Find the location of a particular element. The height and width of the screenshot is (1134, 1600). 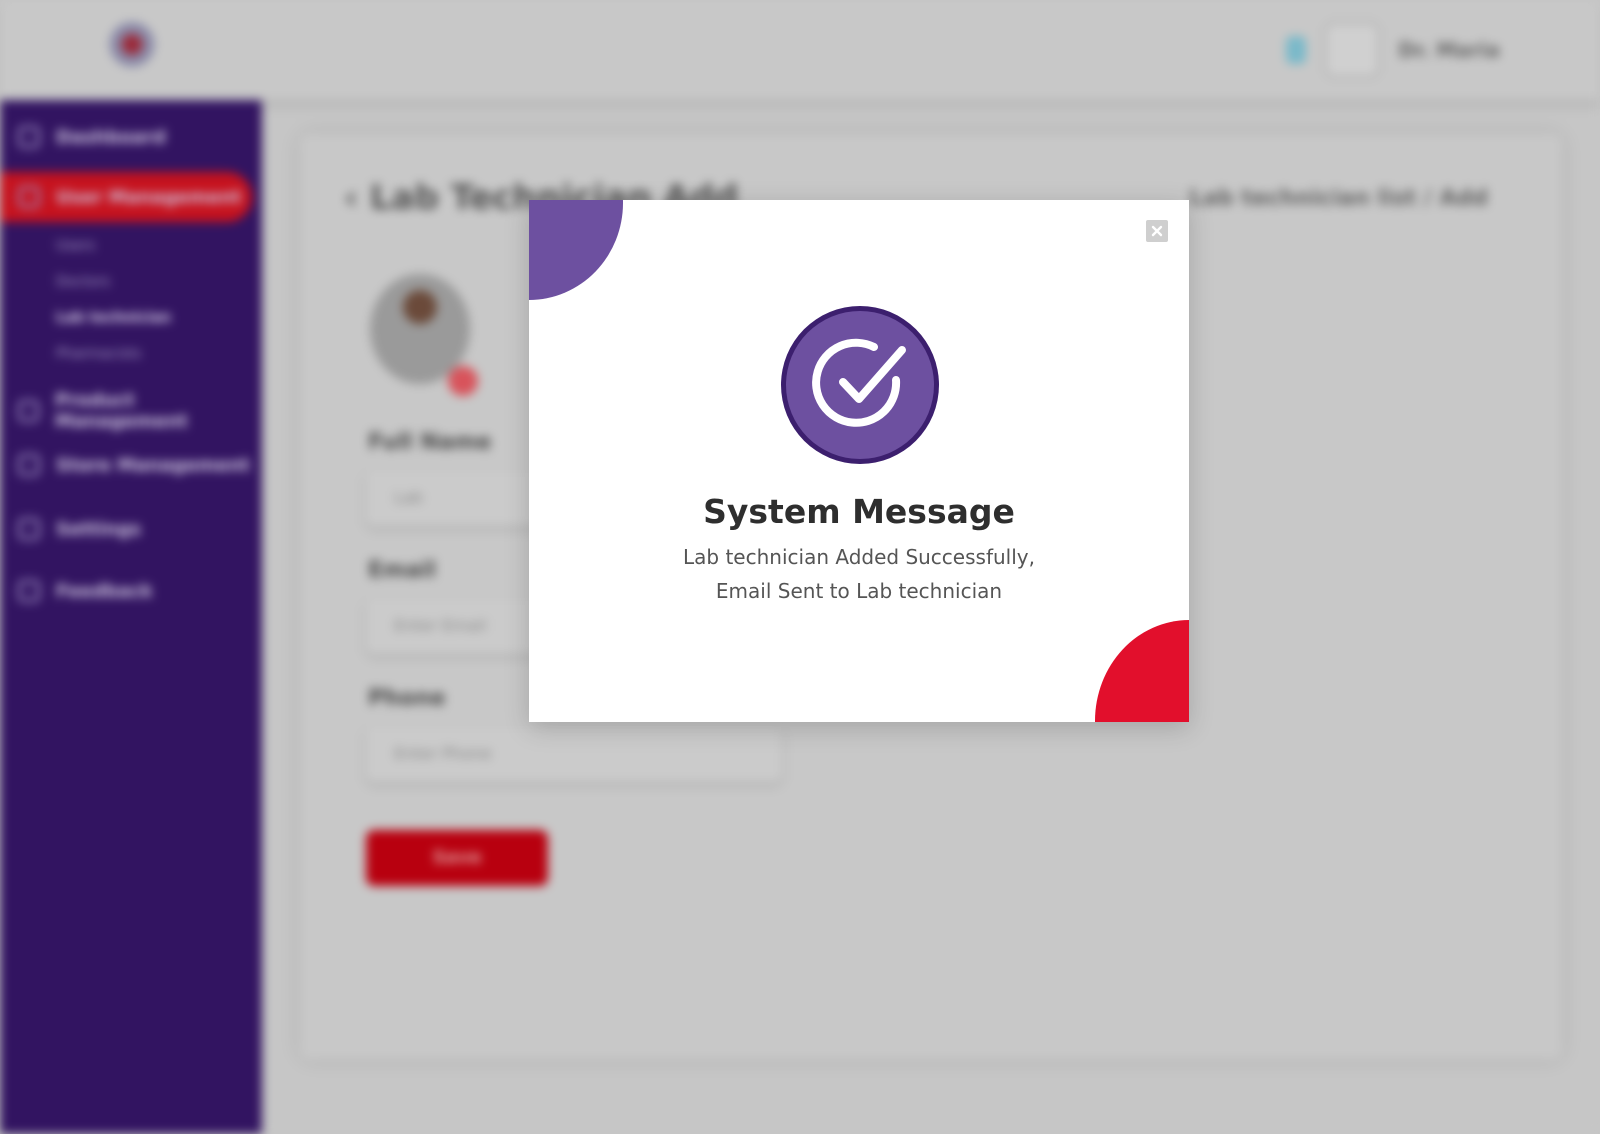

save-button: Save is located at coordinates (457, 858).